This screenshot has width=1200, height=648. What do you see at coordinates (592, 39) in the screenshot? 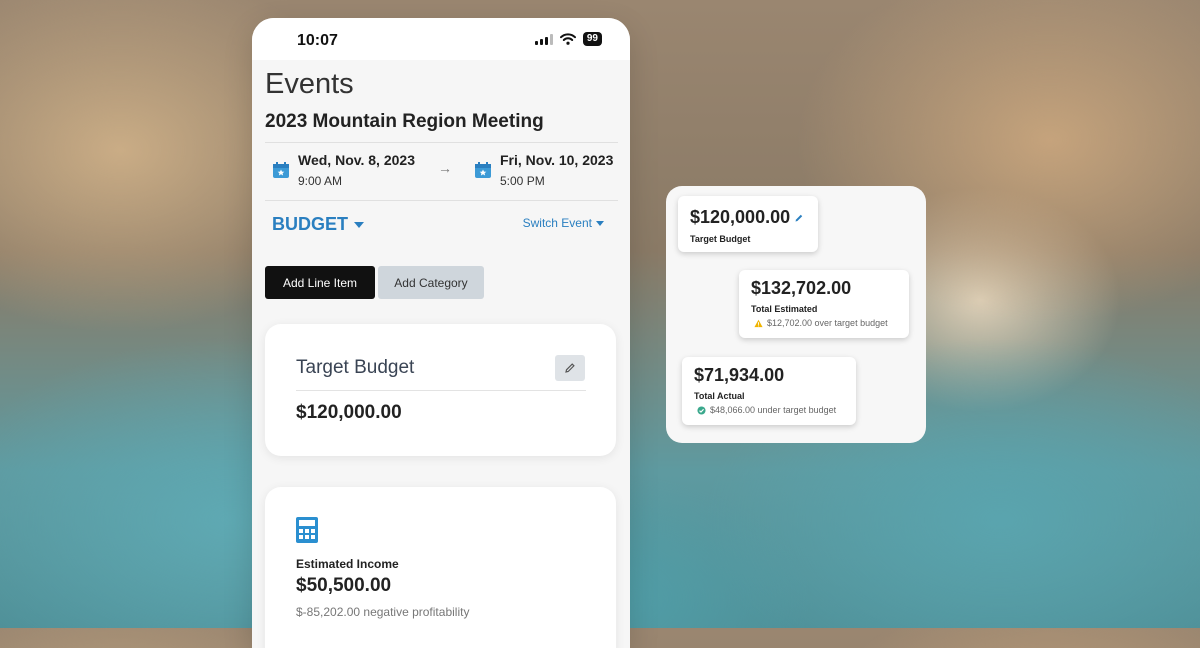
I see `battery-icon: 99` at bounding box center [592, 39].